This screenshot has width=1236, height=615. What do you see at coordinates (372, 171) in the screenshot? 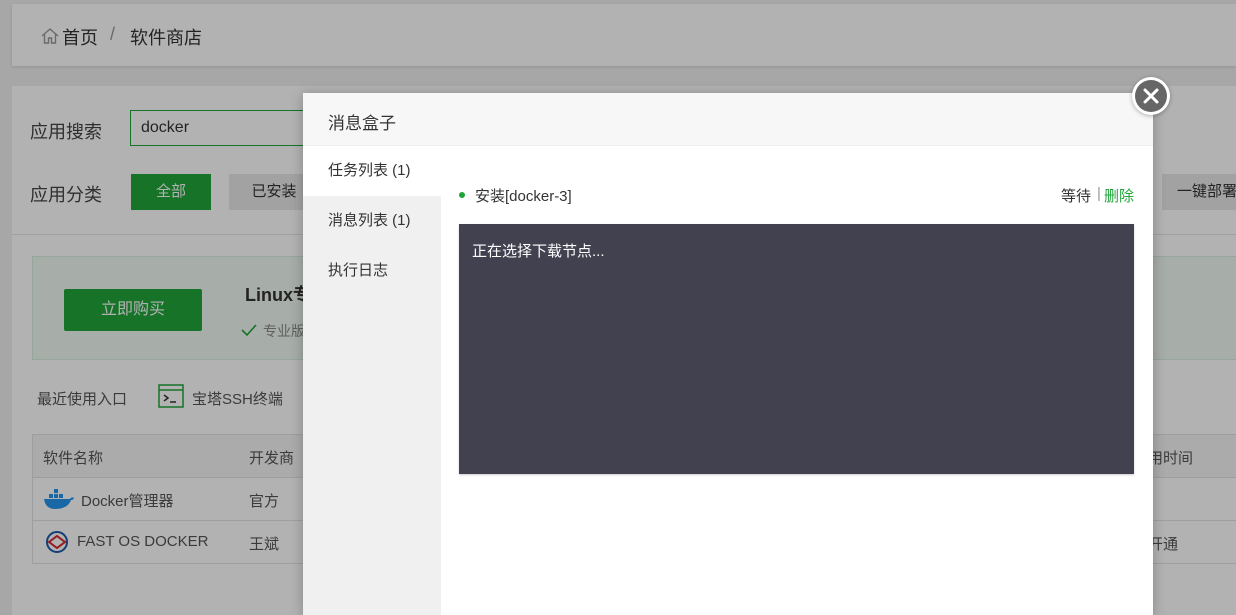
I see `tab-task-list: 任务列表 (1)` at bounding box center [372, 171].